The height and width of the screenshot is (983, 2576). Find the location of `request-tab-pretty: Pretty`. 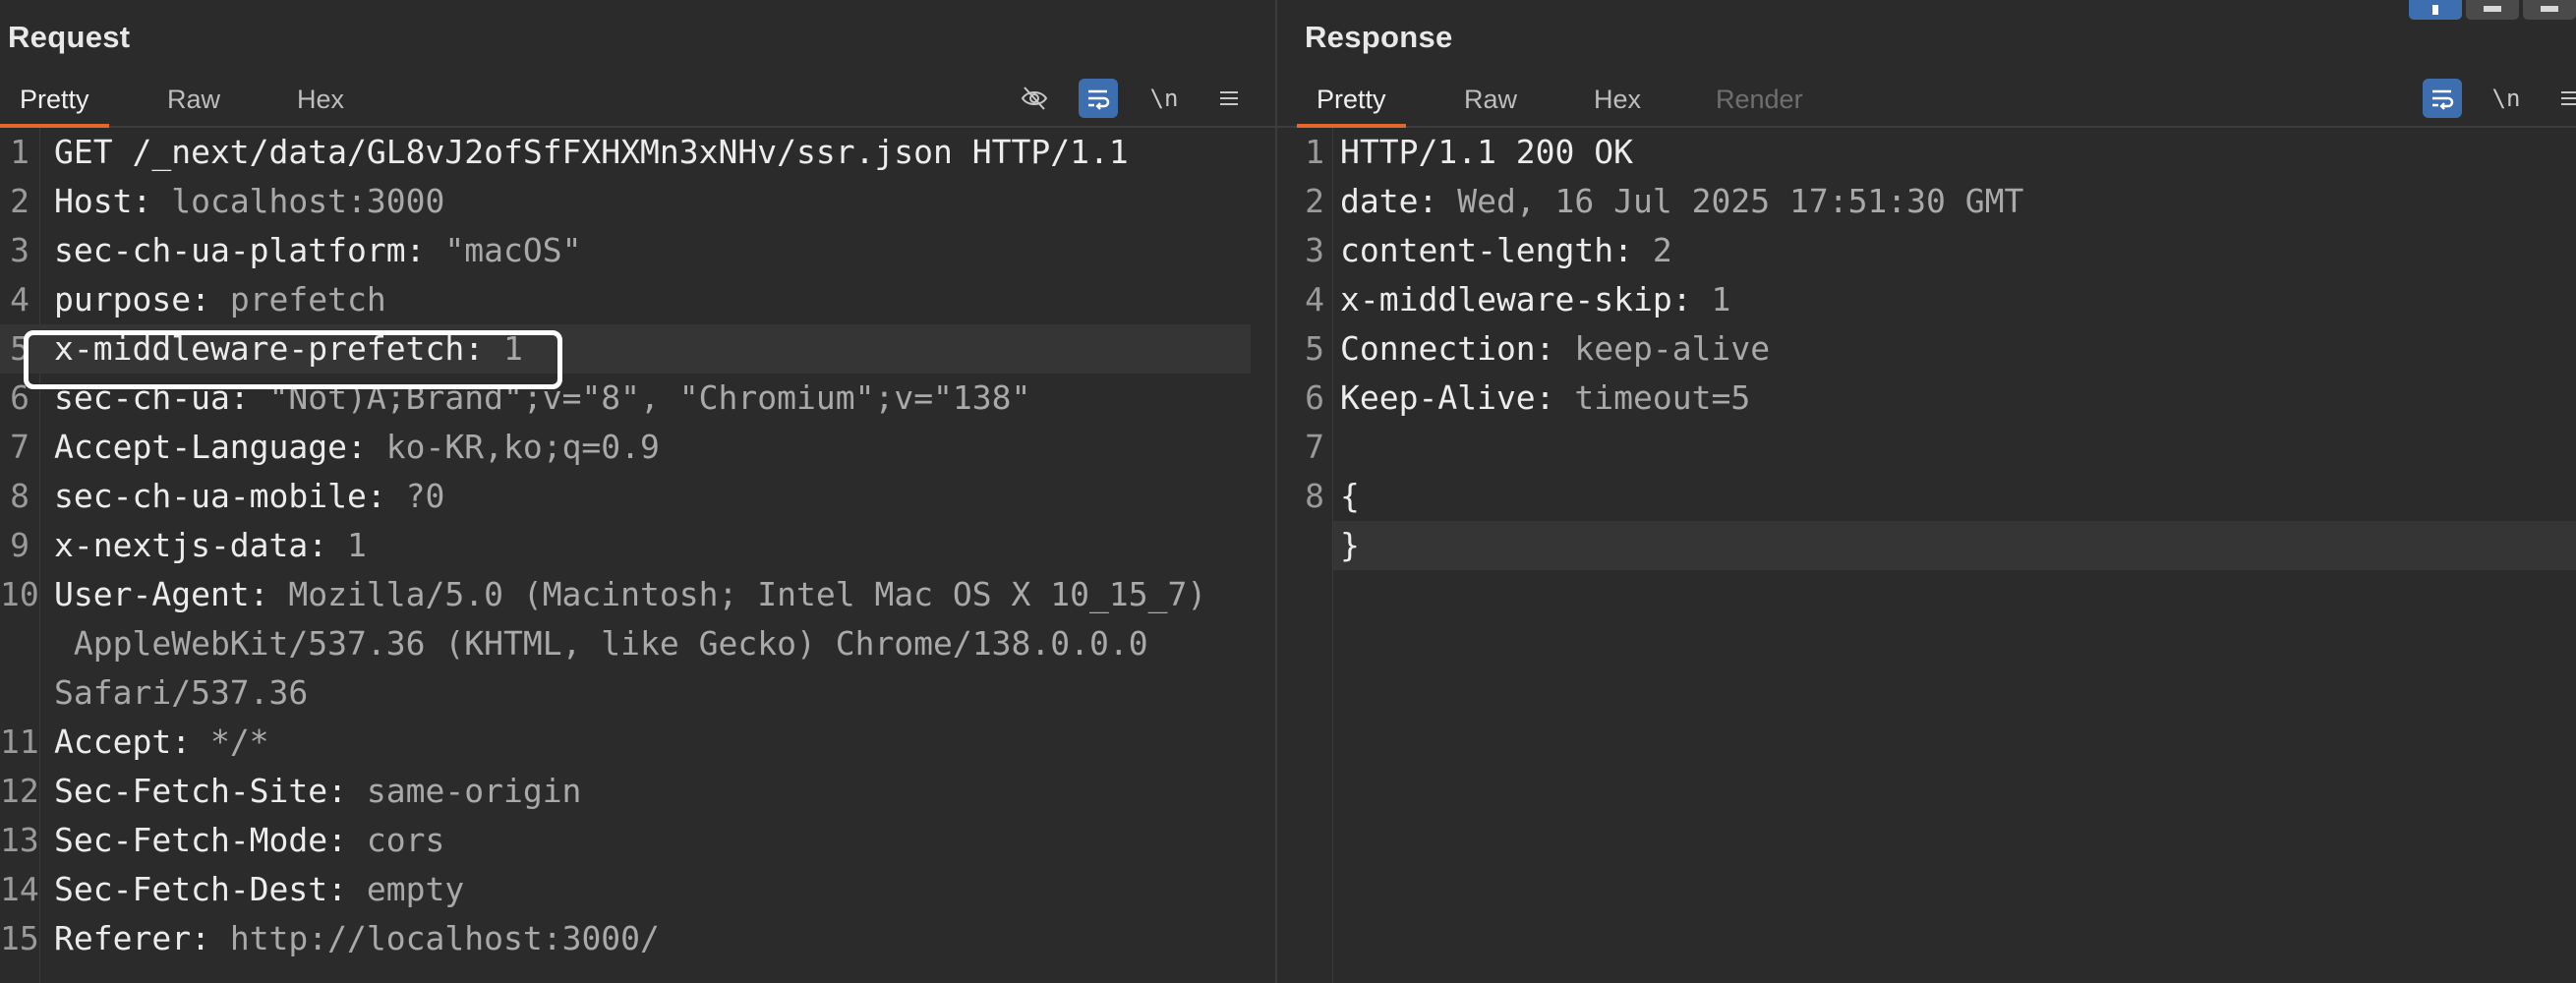

request-tab-pretty: Pretty is located at coordinates (54, 107).